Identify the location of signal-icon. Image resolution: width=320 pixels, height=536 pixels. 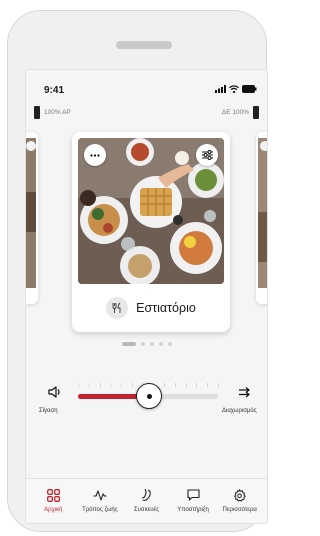
(220, 89).